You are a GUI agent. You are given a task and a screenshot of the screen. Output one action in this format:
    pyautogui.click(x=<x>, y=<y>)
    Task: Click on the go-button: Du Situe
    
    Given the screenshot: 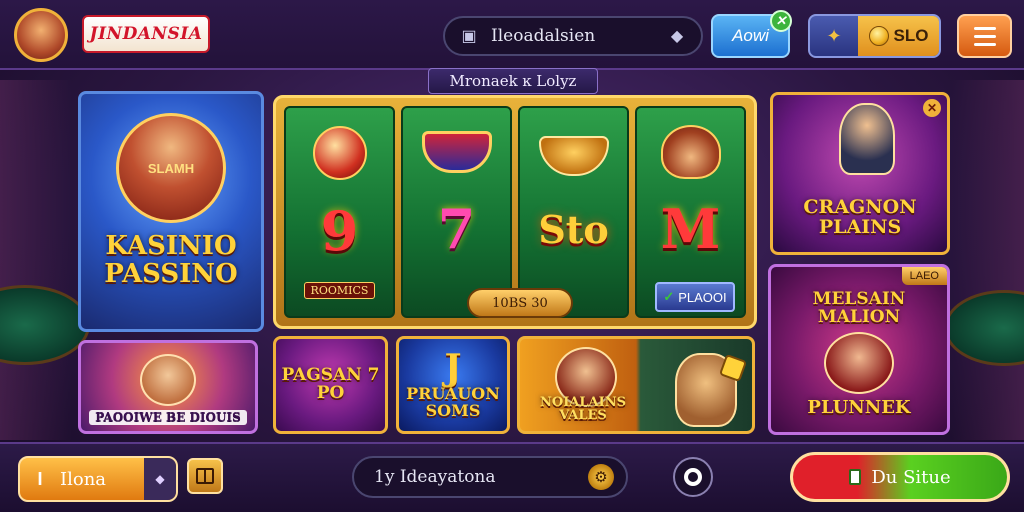 What is the action you would take?
    pyautogui.click(x=900, y=477)
    